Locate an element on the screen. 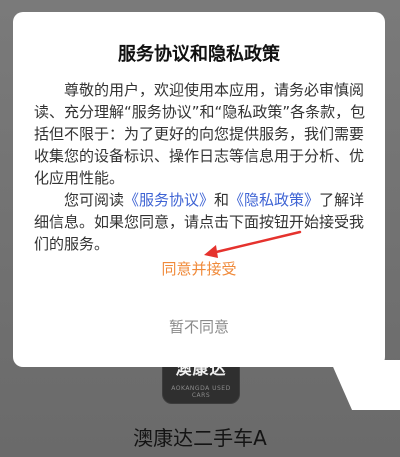 The width and height of the screenshot is (400, 457). paragraph-and-text: 和 is located at coordinates (222, 200).